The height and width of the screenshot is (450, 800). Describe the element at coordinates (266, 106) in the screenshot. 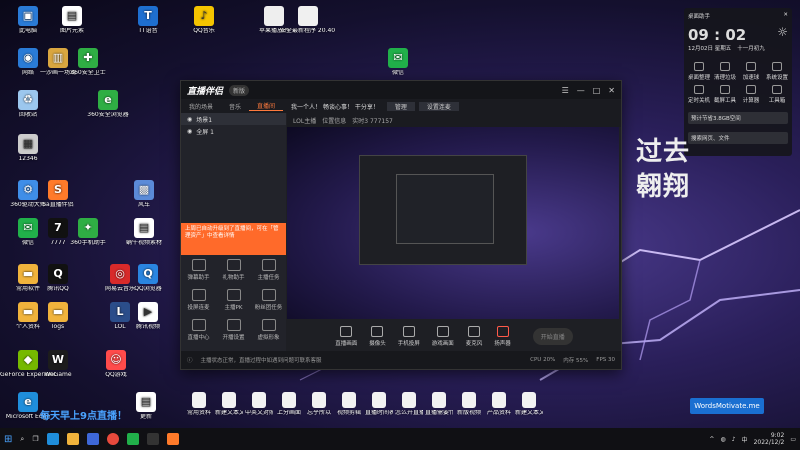

I see `tab-live-room: 直播间` at that location.